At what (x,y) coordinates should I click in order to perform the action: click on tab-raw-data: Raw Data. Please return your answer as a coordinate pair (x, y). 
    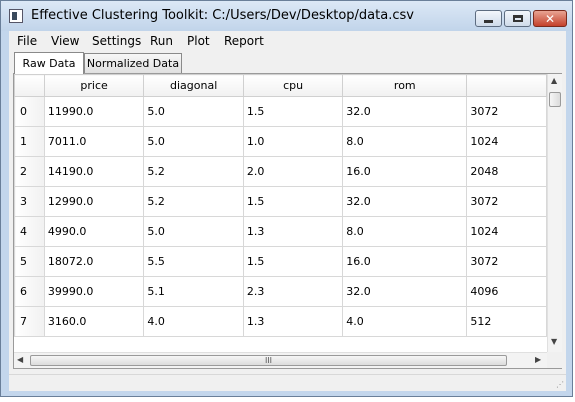
    Looking at the image, I should click on (49, 63).